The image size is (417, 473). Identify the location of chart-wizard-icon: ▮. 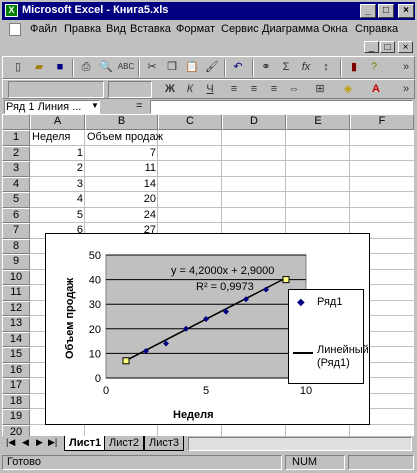
(354, 67).